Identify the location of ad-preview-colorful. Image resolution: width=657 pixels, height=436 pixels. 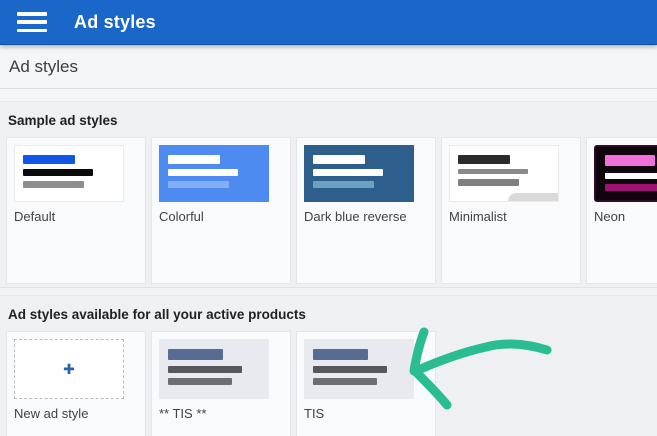
(214, 173).